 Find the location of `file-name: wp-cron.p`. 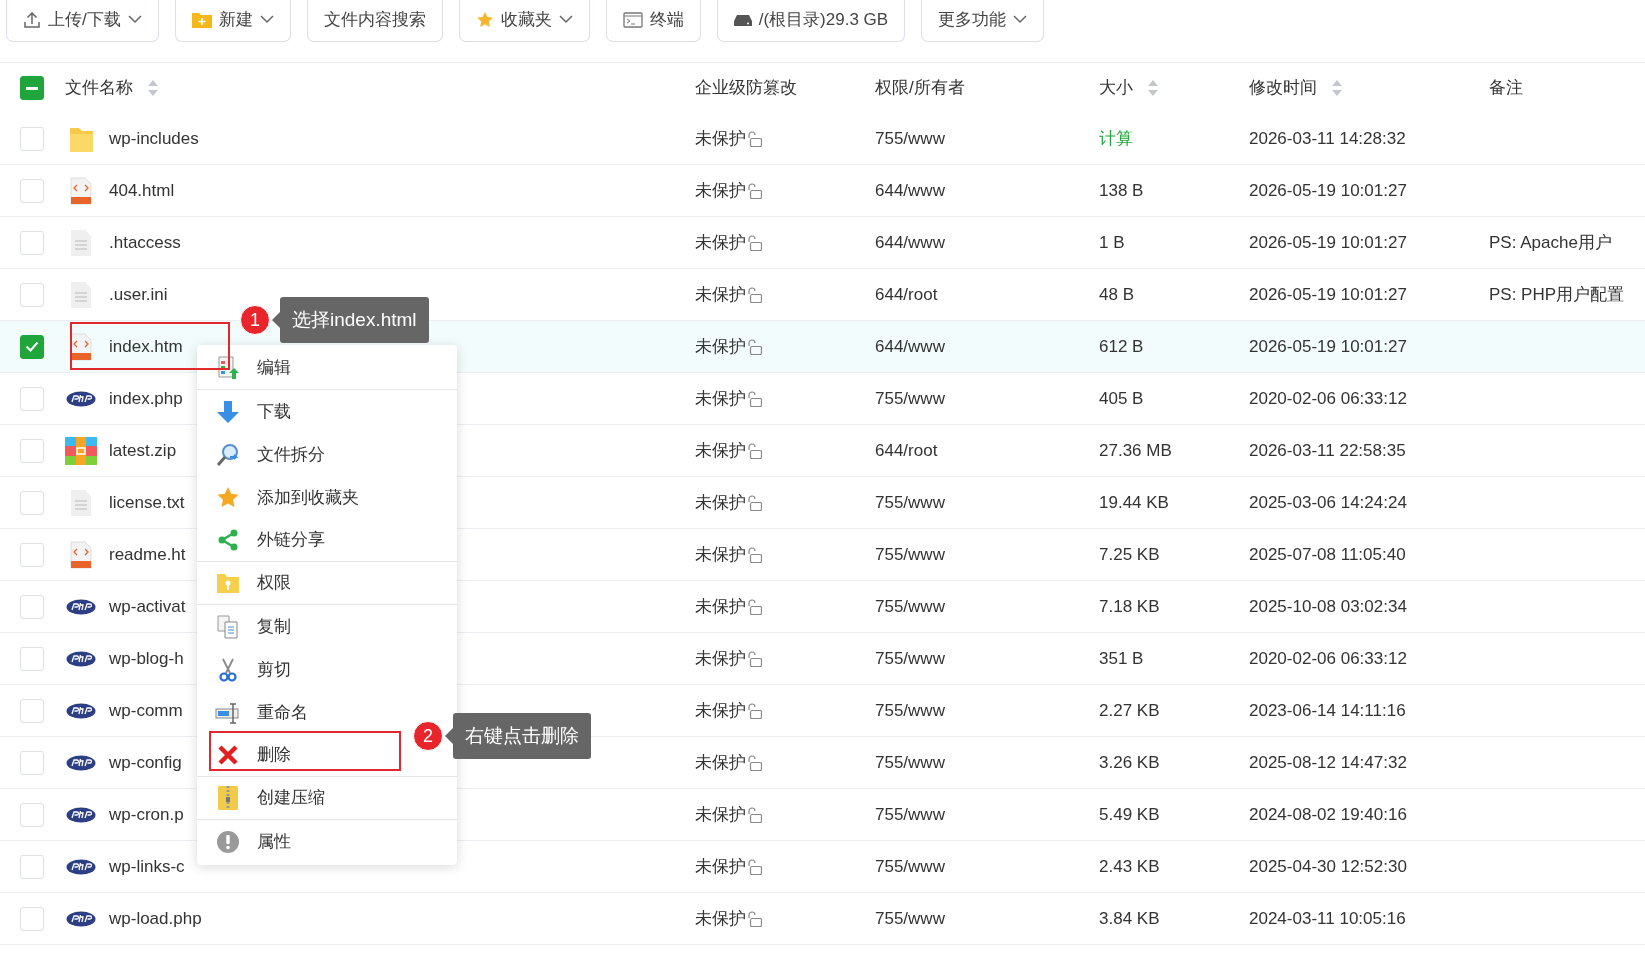

file-name: wp-cron.p is located at coordinates (146, 814).